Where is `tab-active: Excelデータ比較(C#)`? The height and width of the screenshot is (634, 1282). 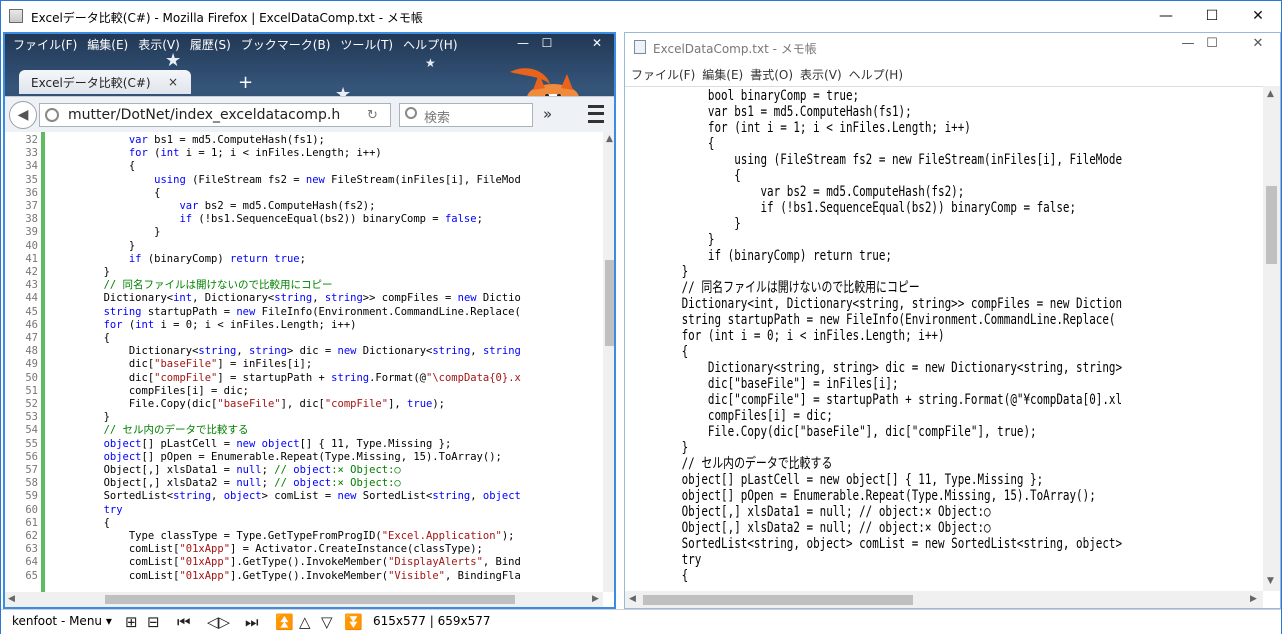
tab-active: Excelデータ比較(C#) is located at coordinates (105, 82).